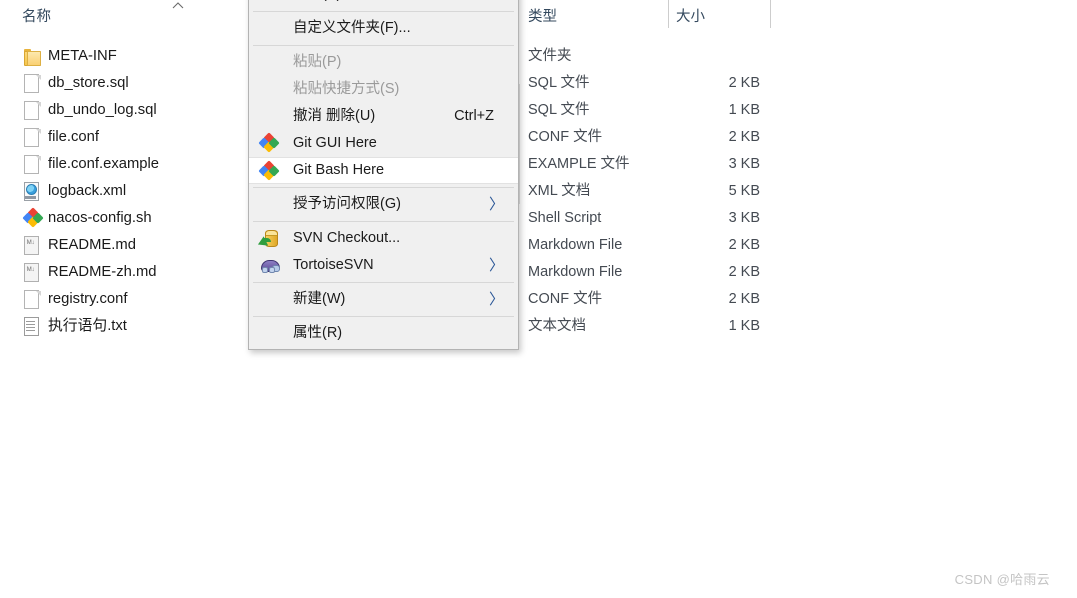 This screenshot has height=598, width=1077. Describe the element at coordinates (346, 89) in the screenshot. I see `menu-item-label: 粘贴快捷方式(S)` at that location.